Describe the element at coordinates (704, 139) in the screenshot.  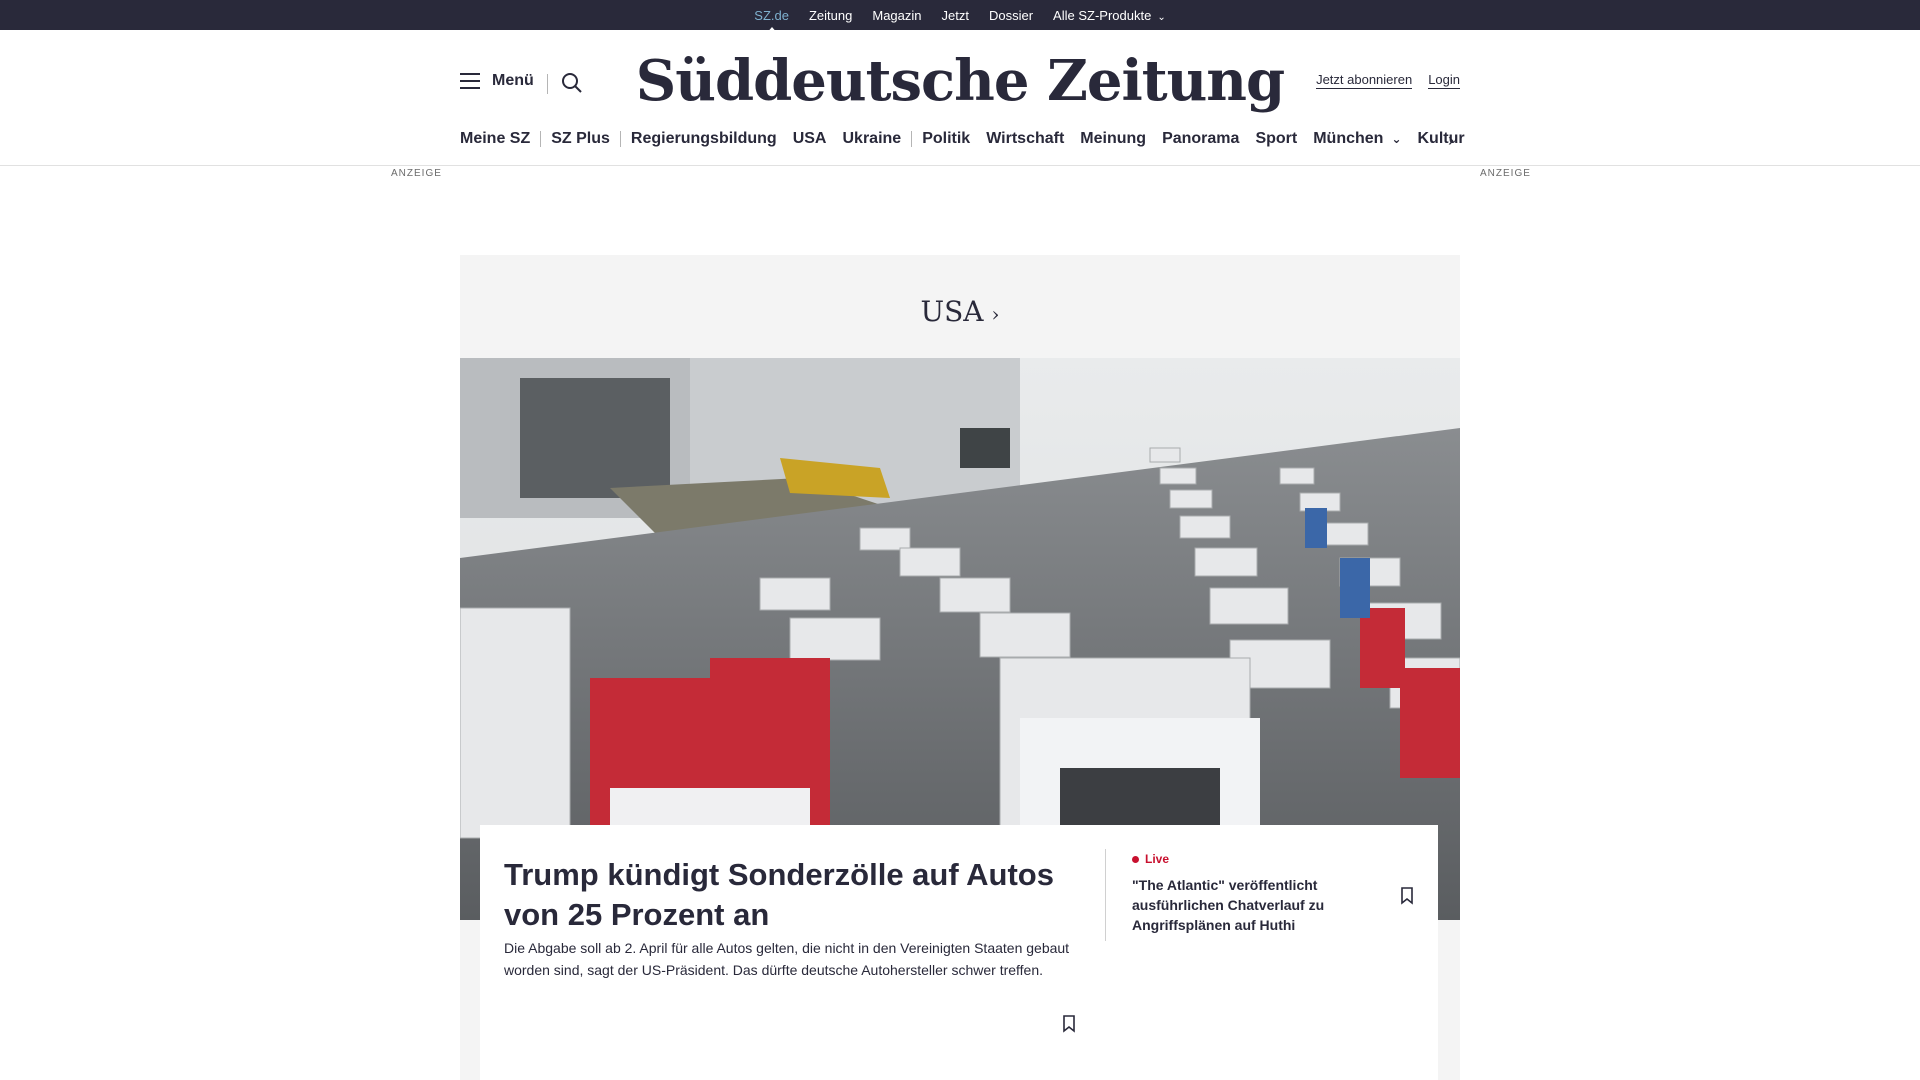
I see `nav-item-regierungsbildung: Regierungsbildung` at that location.